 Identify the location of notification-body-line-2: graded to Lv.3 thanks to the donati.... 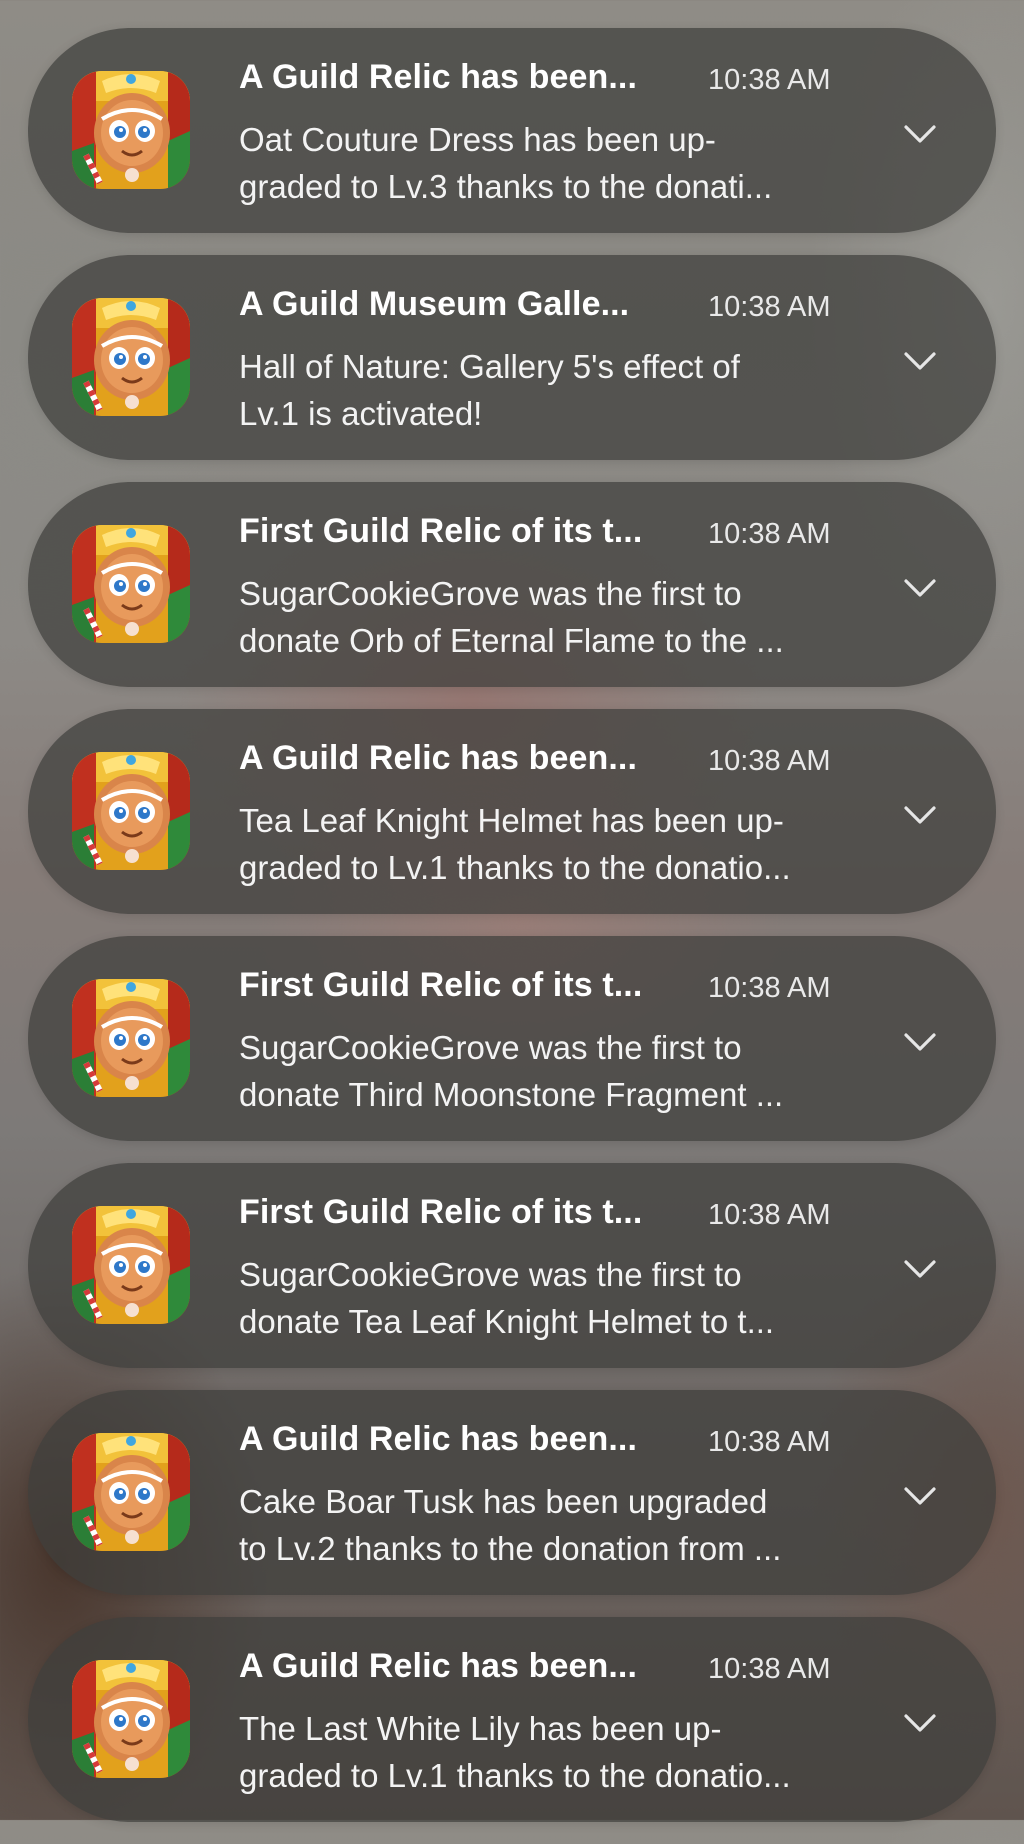
(506, 186).